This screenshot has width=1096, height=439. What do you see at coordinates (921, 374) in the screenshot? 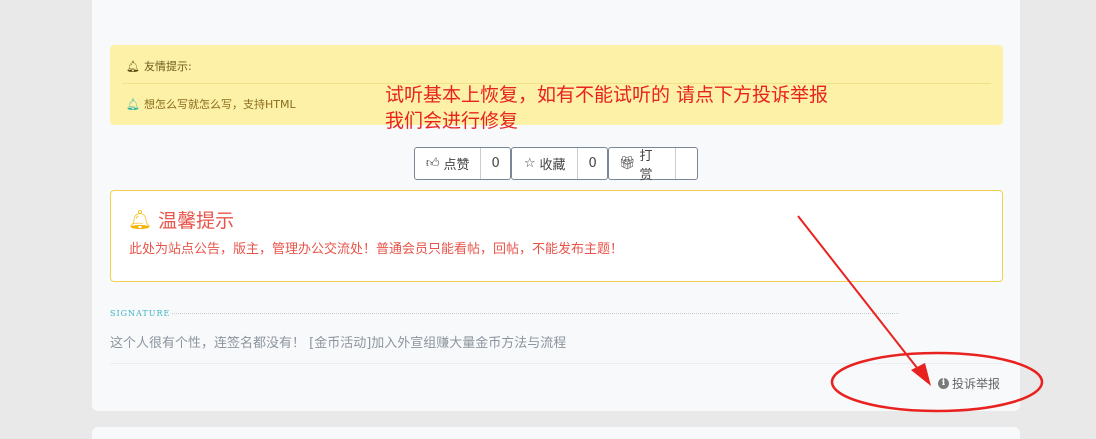
I see `annotation-arrow-head` at bounding box center [921, 374].